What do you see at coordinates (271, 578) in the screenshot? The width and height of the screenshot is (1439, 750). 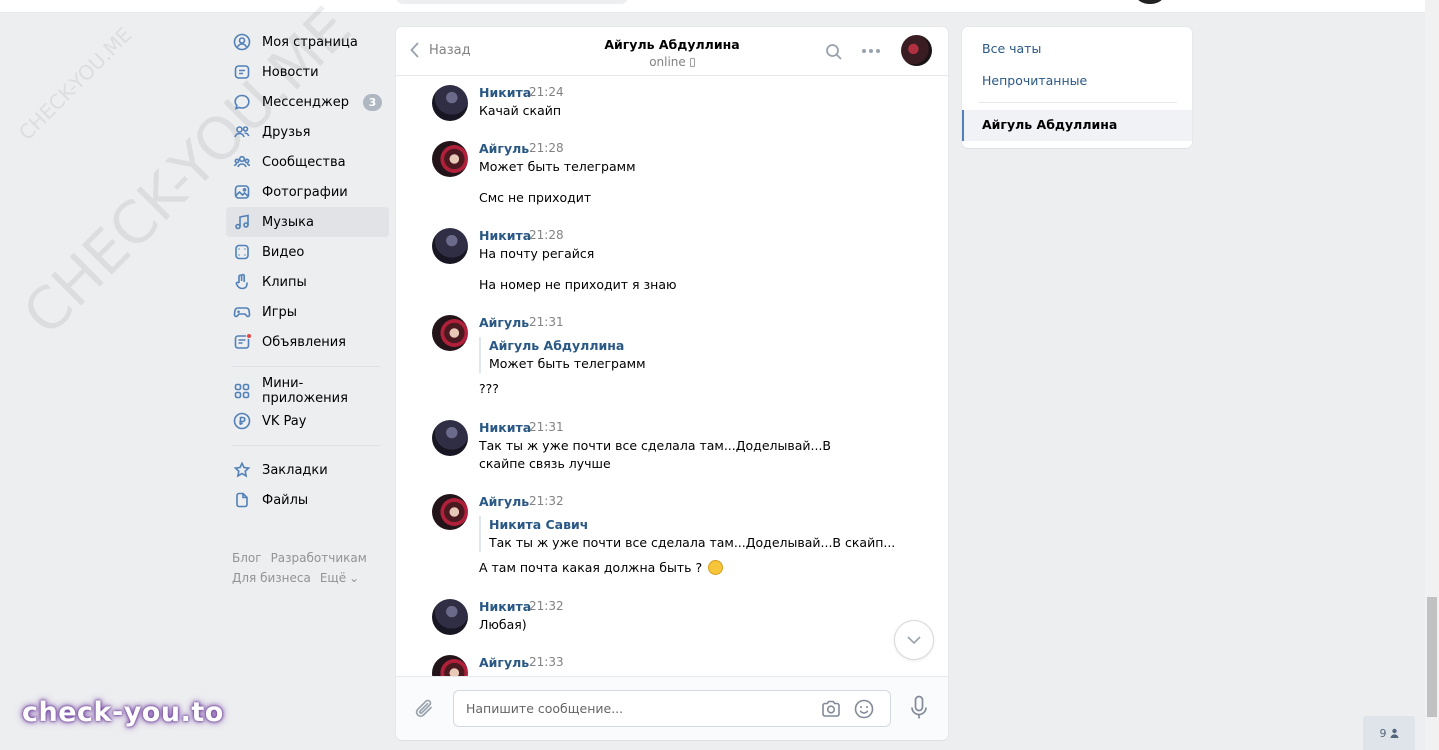 I see `footer-link-business: Для бизнеса` at bounding box center [271, 578].